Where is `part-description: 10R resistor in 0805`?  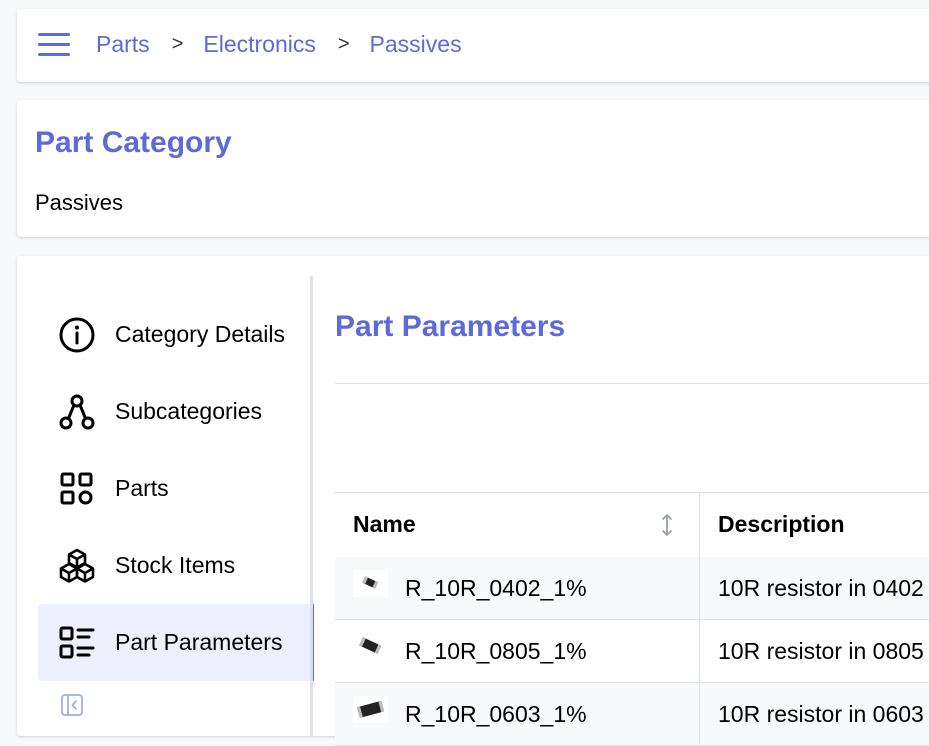 part-description: 10R resistor in 0805 is located at coordinates (821, 651).